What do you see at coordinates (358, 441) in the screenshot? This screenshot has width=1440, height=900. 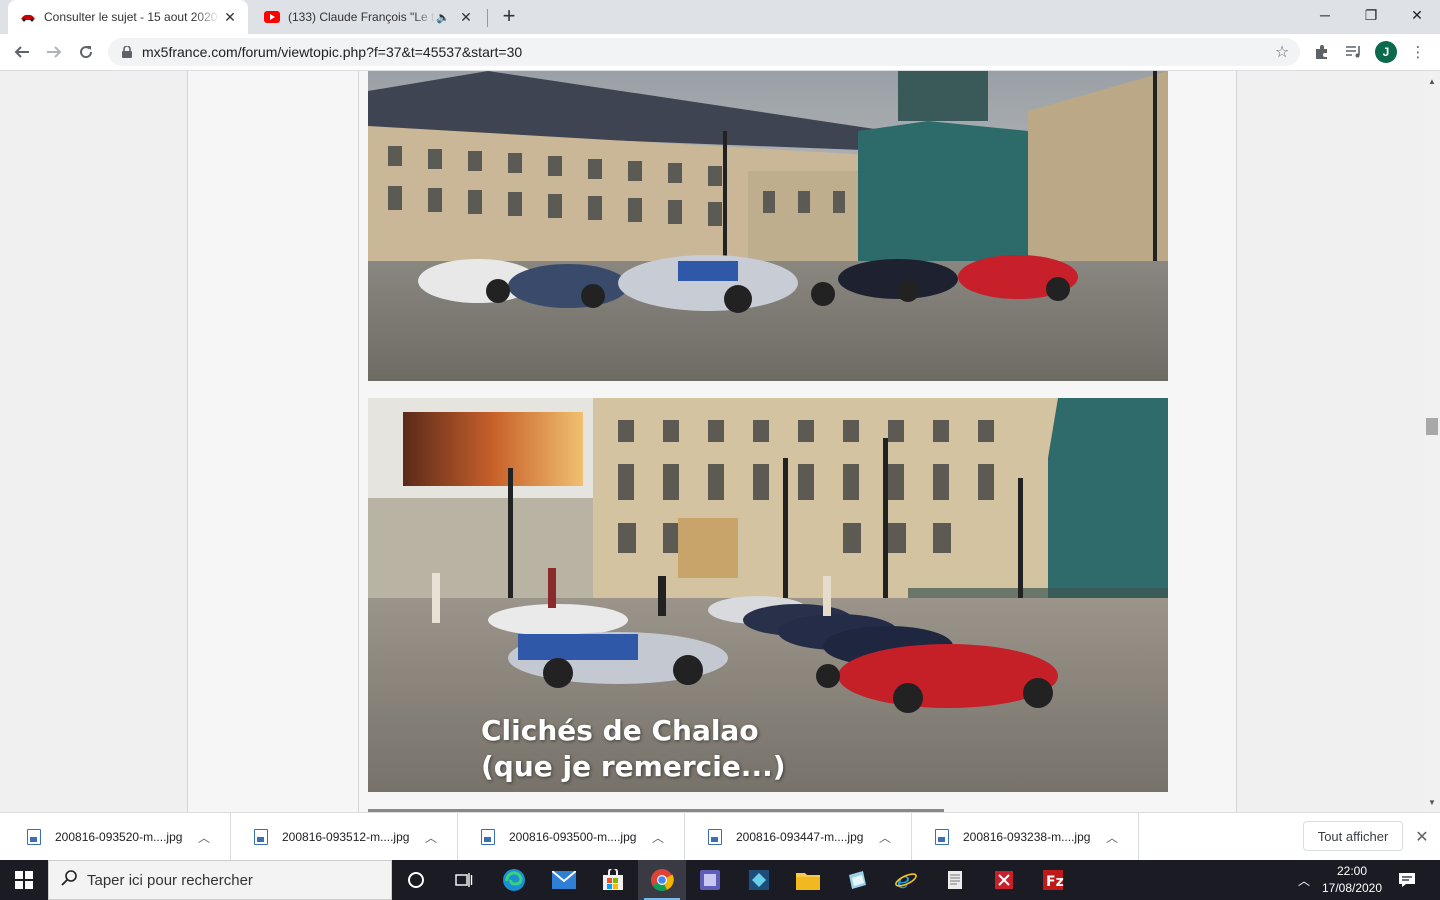 I see `post-column-divider` at bounding box center [358, 441].